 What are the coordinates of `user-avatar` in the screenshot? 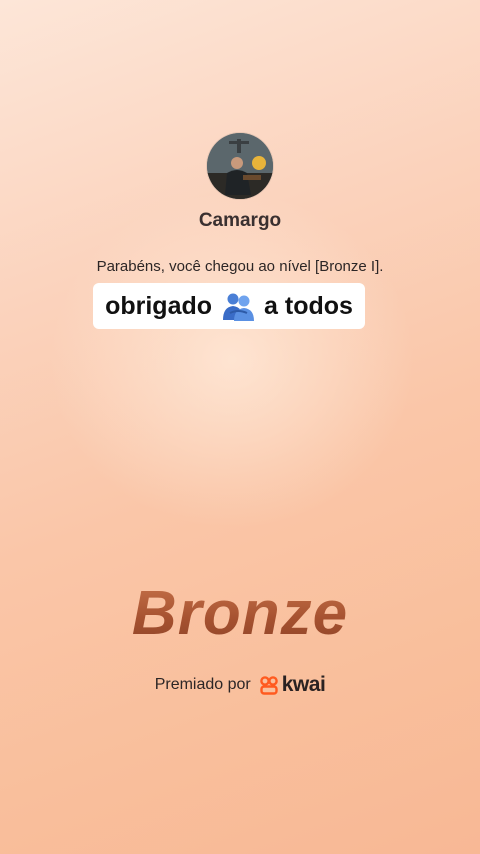 It's located at (240, 166).